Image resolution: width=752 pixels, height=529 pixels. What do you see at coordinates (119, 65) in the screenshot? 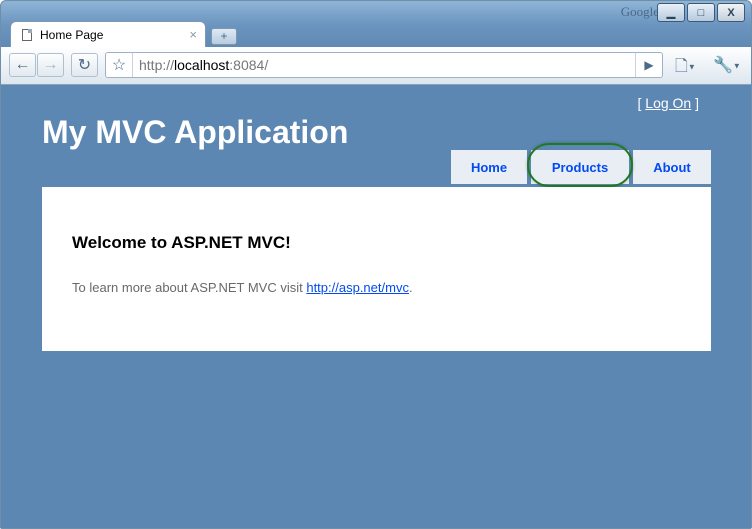
I see `star-icon: ☆` at bounding box center [119, 65].